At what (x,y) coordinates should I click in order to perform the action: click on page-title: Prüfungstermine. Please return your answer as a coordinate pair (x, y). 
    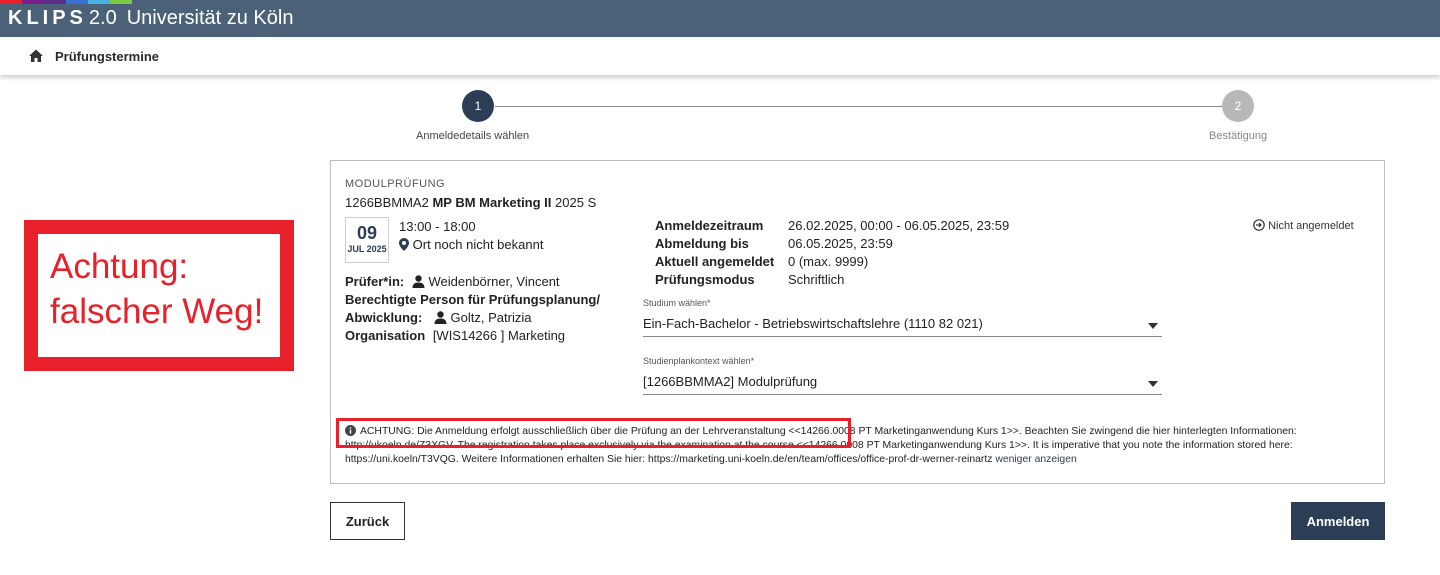
    Looking at the image, I should click on (107, 56).